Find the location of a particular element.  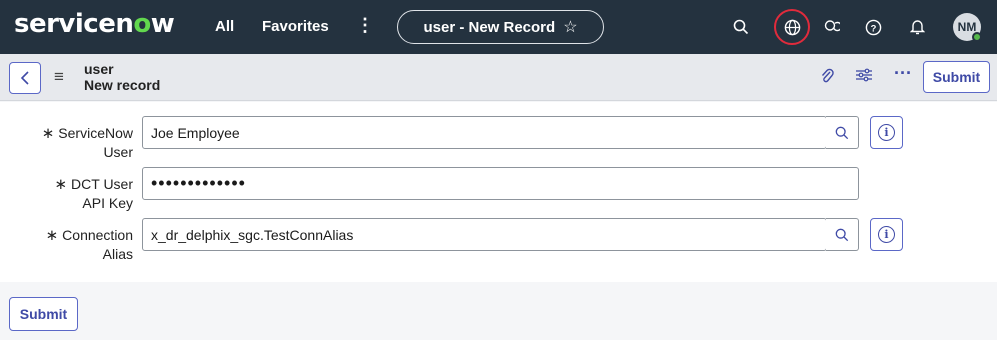

connection-alias-input: x_dr_delphix_sgc.TestConnAlias is located at coordinates (484, 234).